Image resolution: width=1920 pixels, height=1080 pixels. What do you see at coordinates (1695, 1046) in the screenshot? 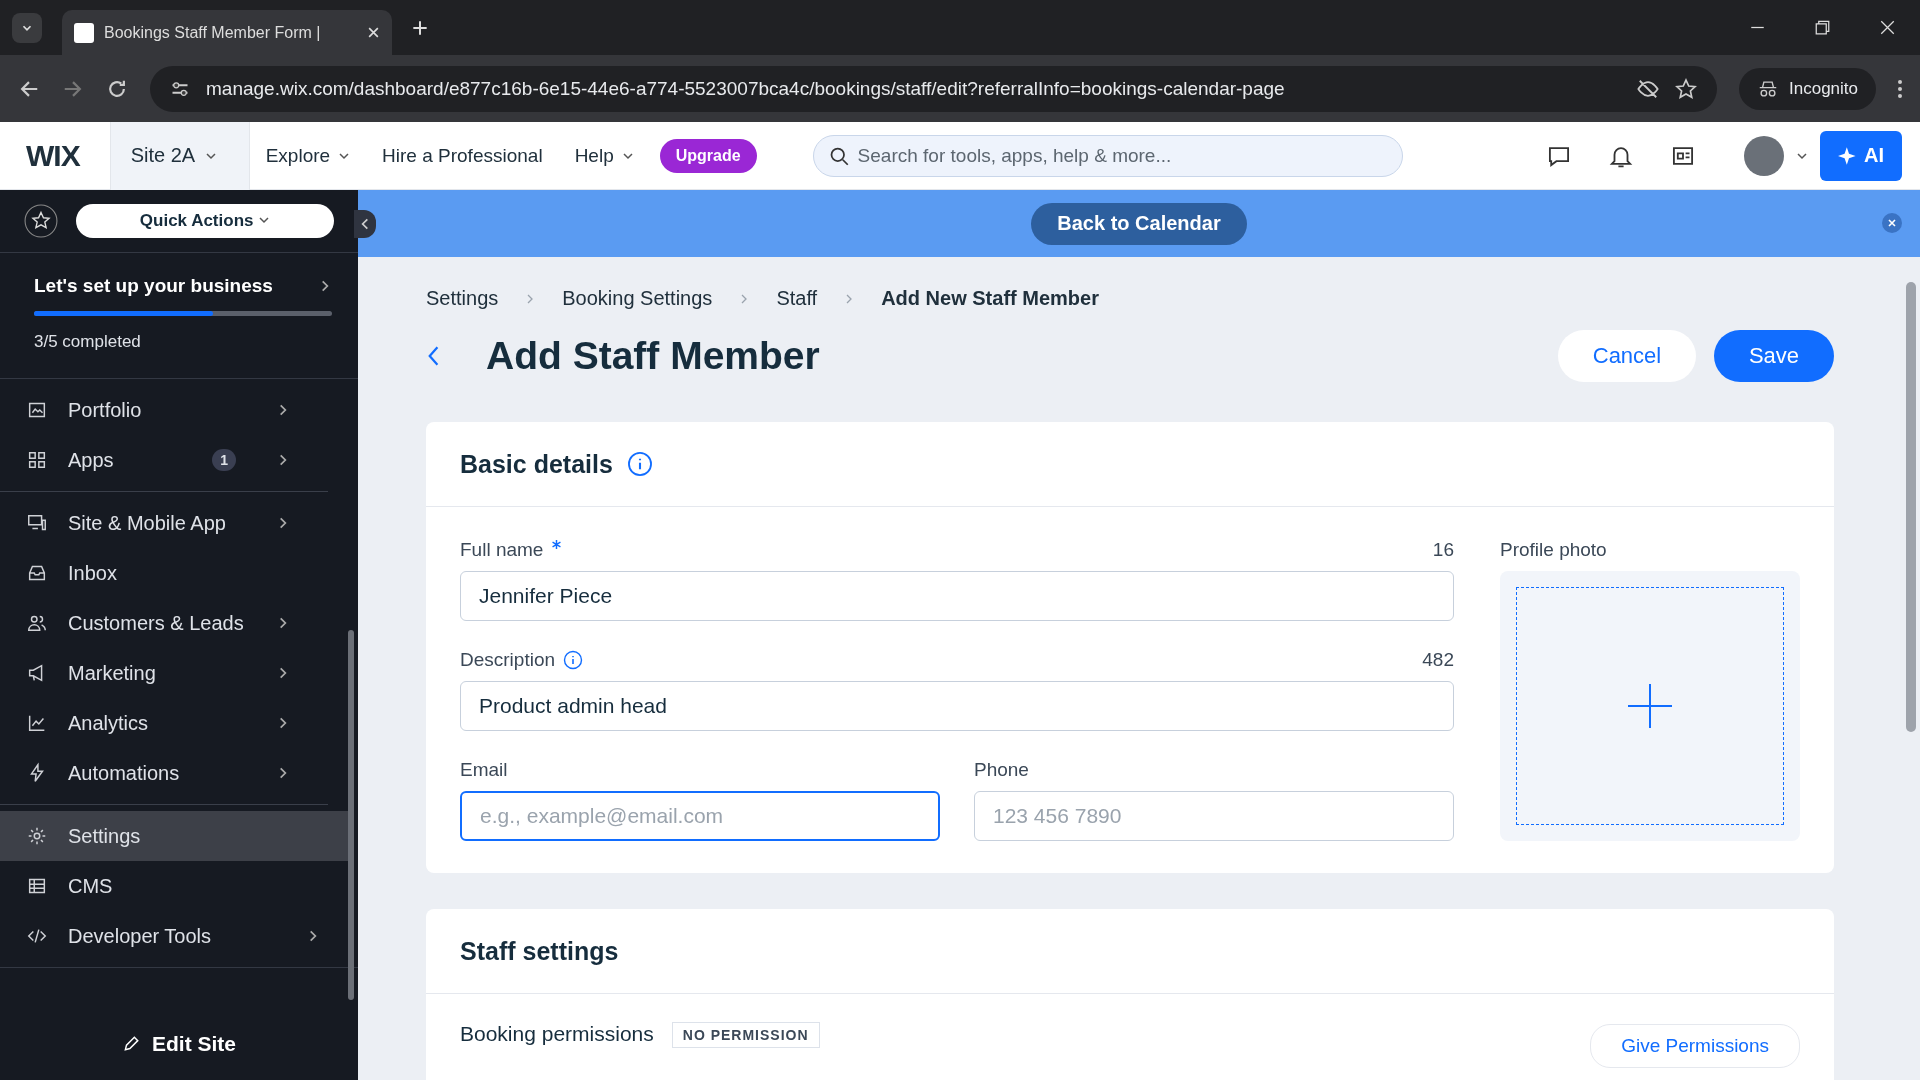
I see `give-permissions-button: Give Permissions` at bounding box center [1695, 1046].